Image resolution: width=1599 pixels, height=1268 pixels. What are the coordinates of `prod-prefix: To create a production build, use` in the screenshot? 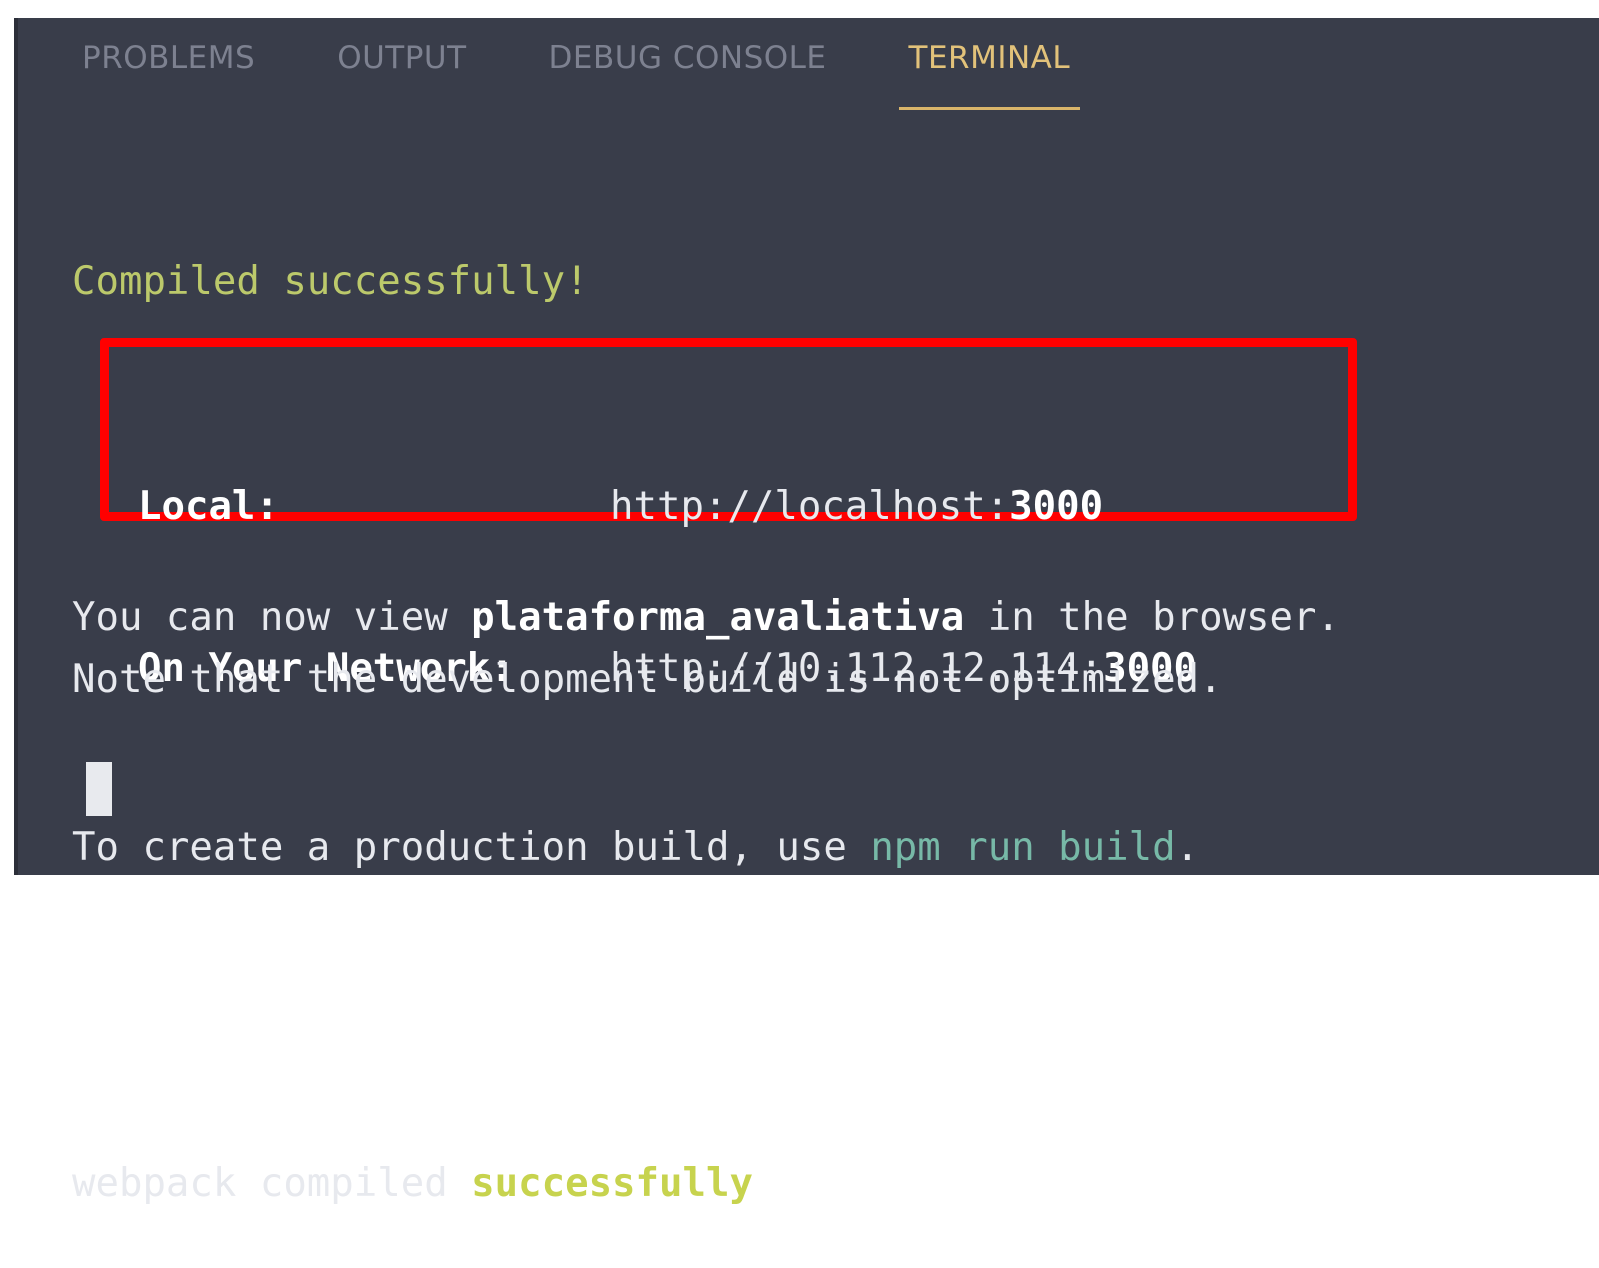 It's located at (471, 847).